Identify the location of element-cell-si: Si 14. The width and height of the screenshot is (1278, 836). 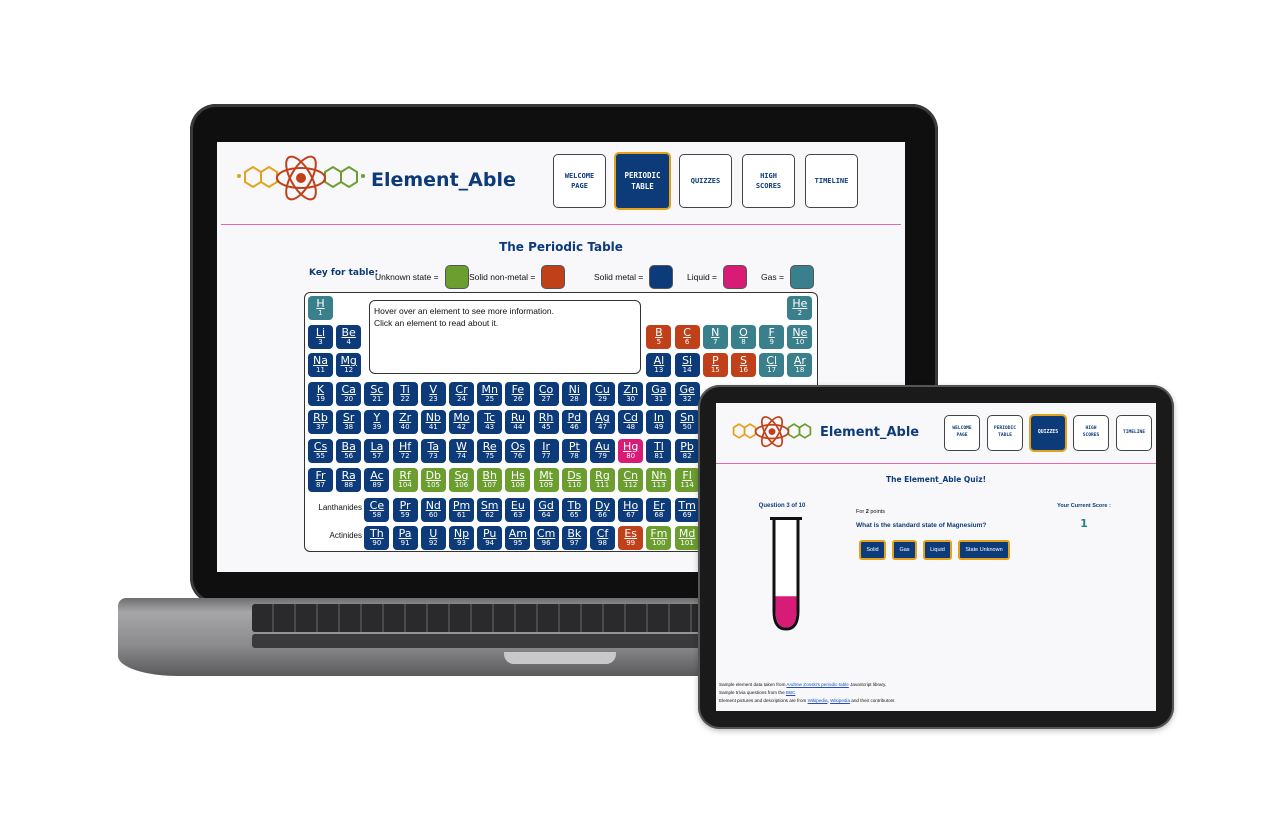
(687, 365).